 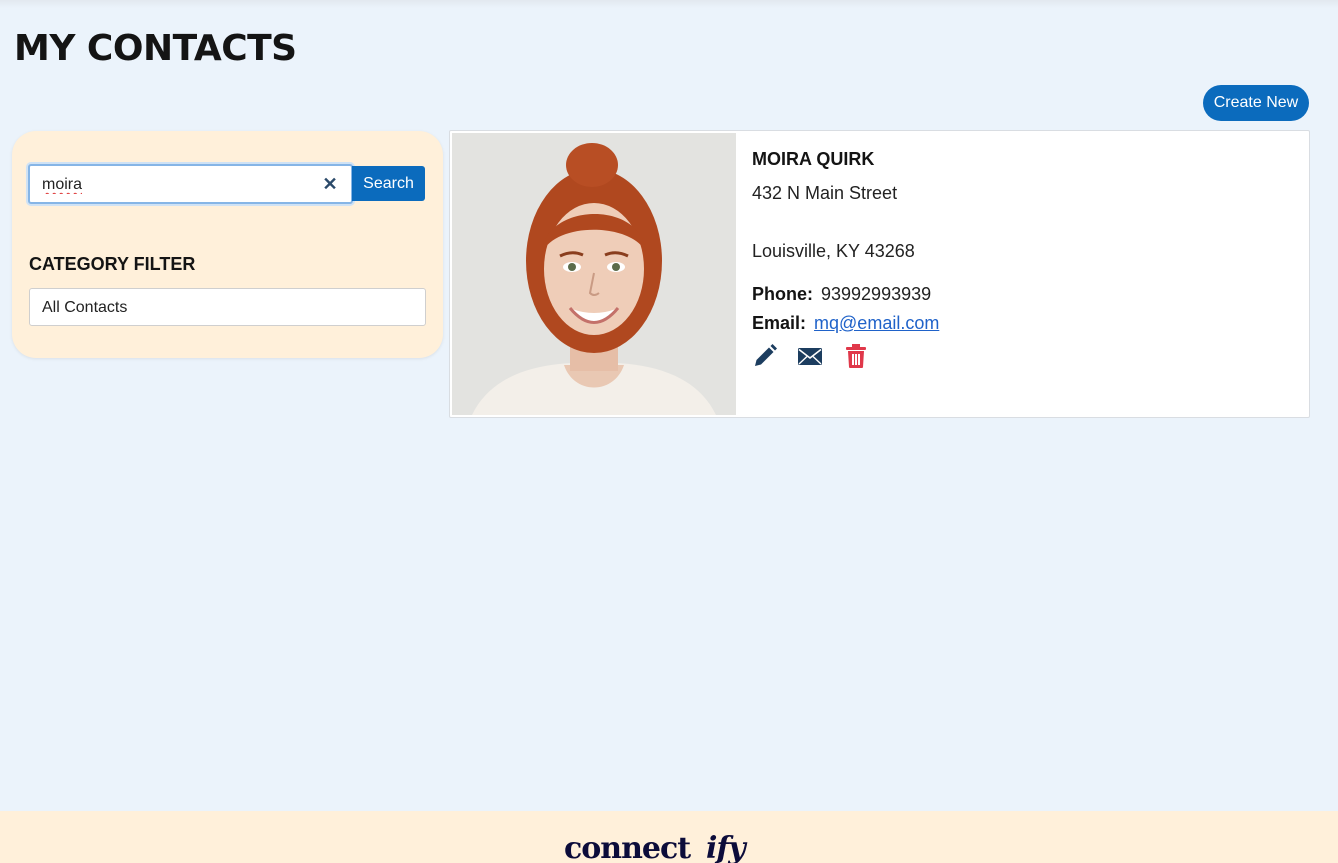 I want to click on svg-text: connect, so click(x=627, y=847).